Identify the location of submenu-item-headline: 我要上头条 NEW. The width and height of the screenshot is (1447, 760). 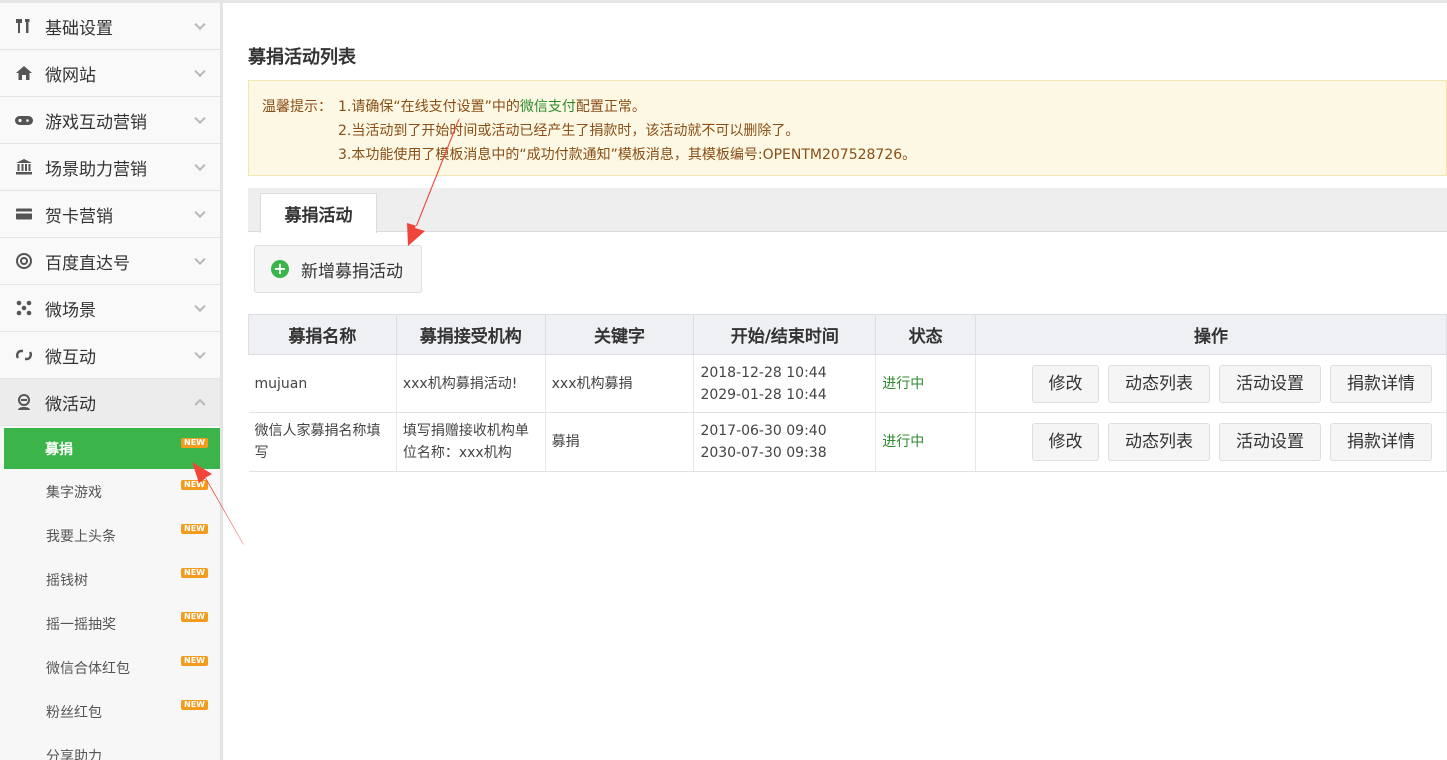
(110, 536).